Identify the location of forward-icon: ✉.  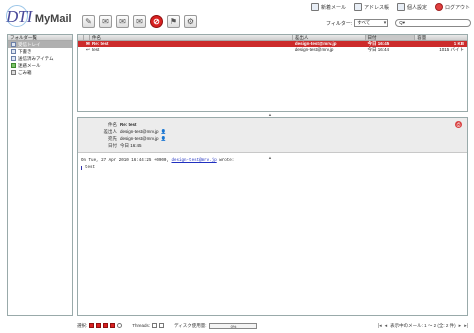
(139, 21).